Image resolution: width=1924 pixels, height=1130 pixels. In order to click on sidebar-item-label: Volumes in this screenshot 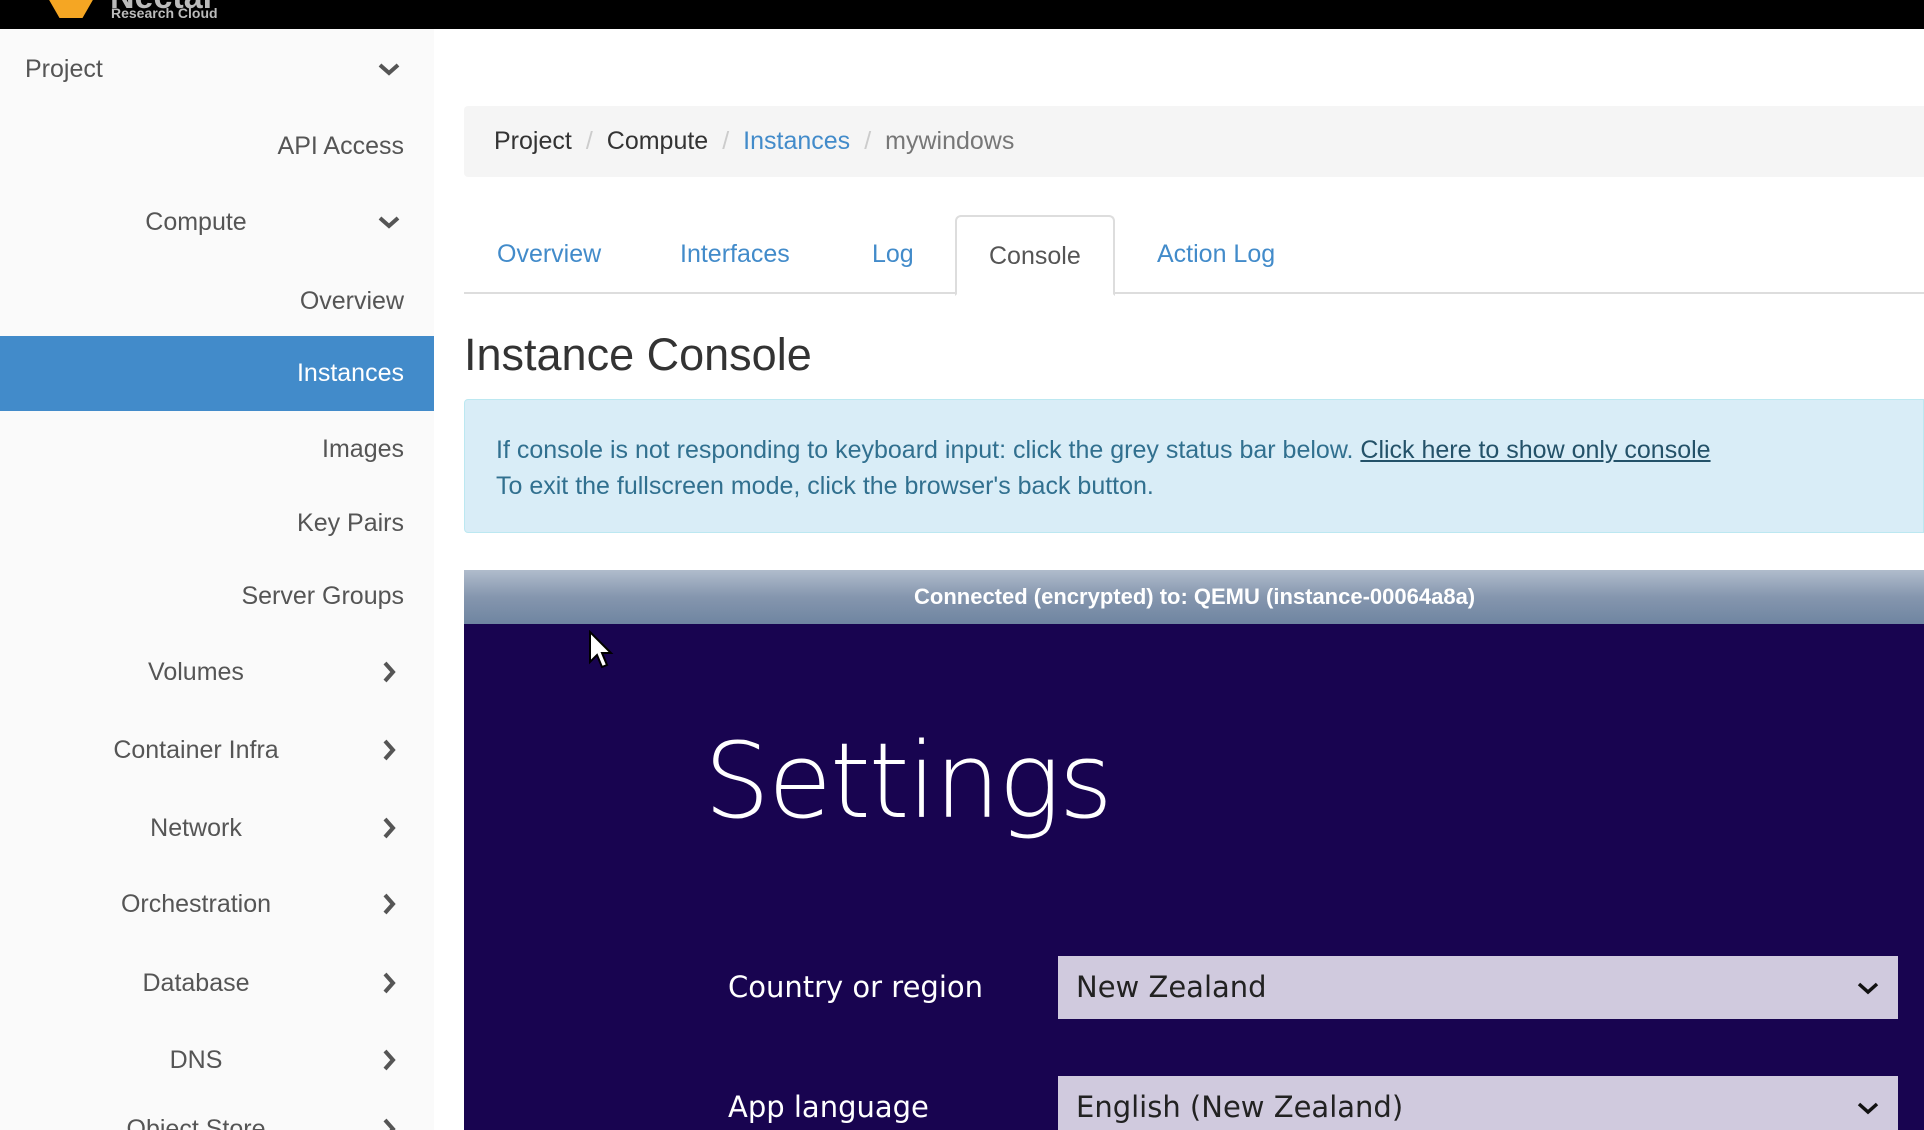, I will do `click(196, 671)`.